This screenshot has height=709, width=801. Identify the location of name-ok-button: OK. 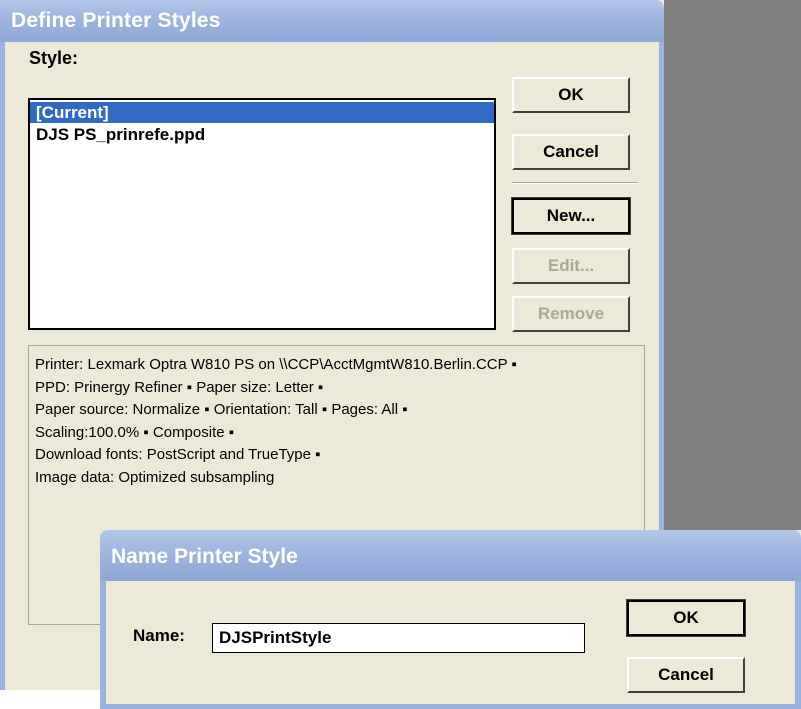
(686, 618).